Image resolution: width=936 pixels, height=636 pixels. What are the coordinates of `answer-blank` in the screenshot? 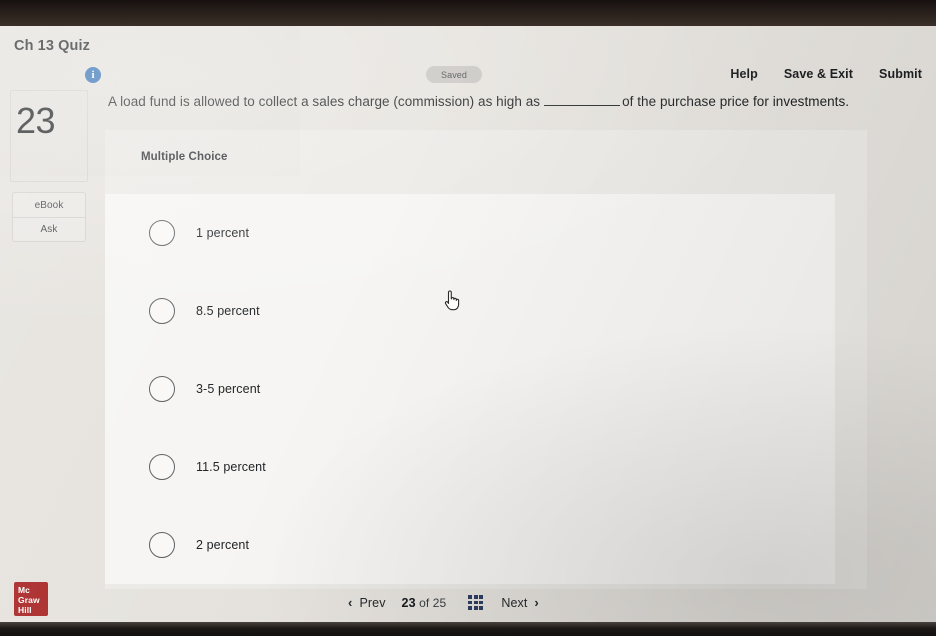 It's located at (582, 100).